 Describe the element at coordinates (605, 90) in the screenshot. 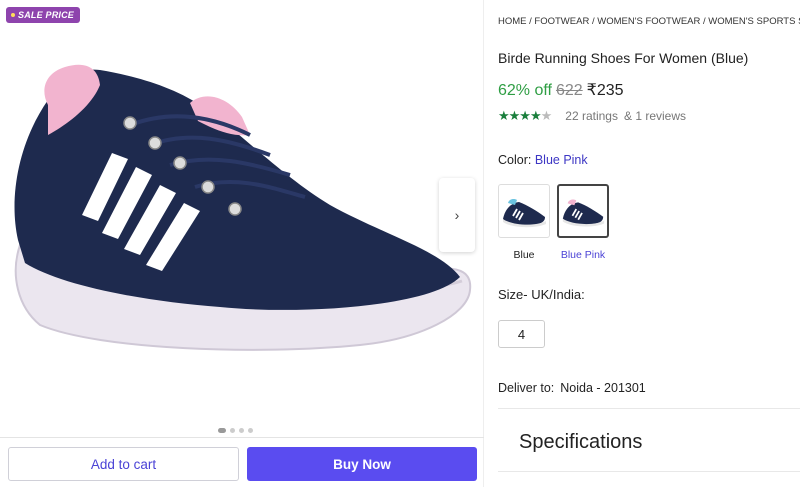

I see `current-price: ₹235` at that location.